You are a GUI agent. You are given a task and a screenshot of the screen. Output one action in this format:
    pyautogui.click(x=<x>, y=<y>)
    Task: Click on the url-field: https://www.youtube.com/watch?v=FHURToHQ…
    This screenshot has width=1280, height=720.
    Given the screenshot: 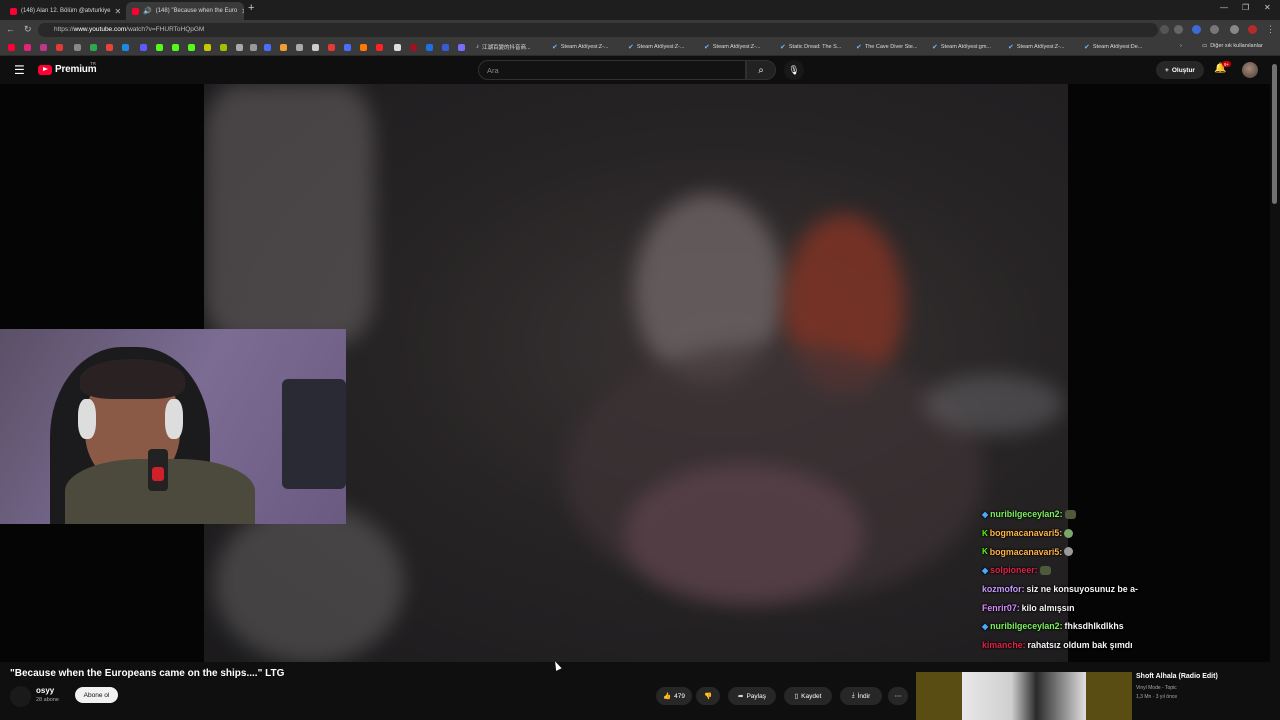 What is the action you would take?
    pyautogui.click(x=598, y=30)
    